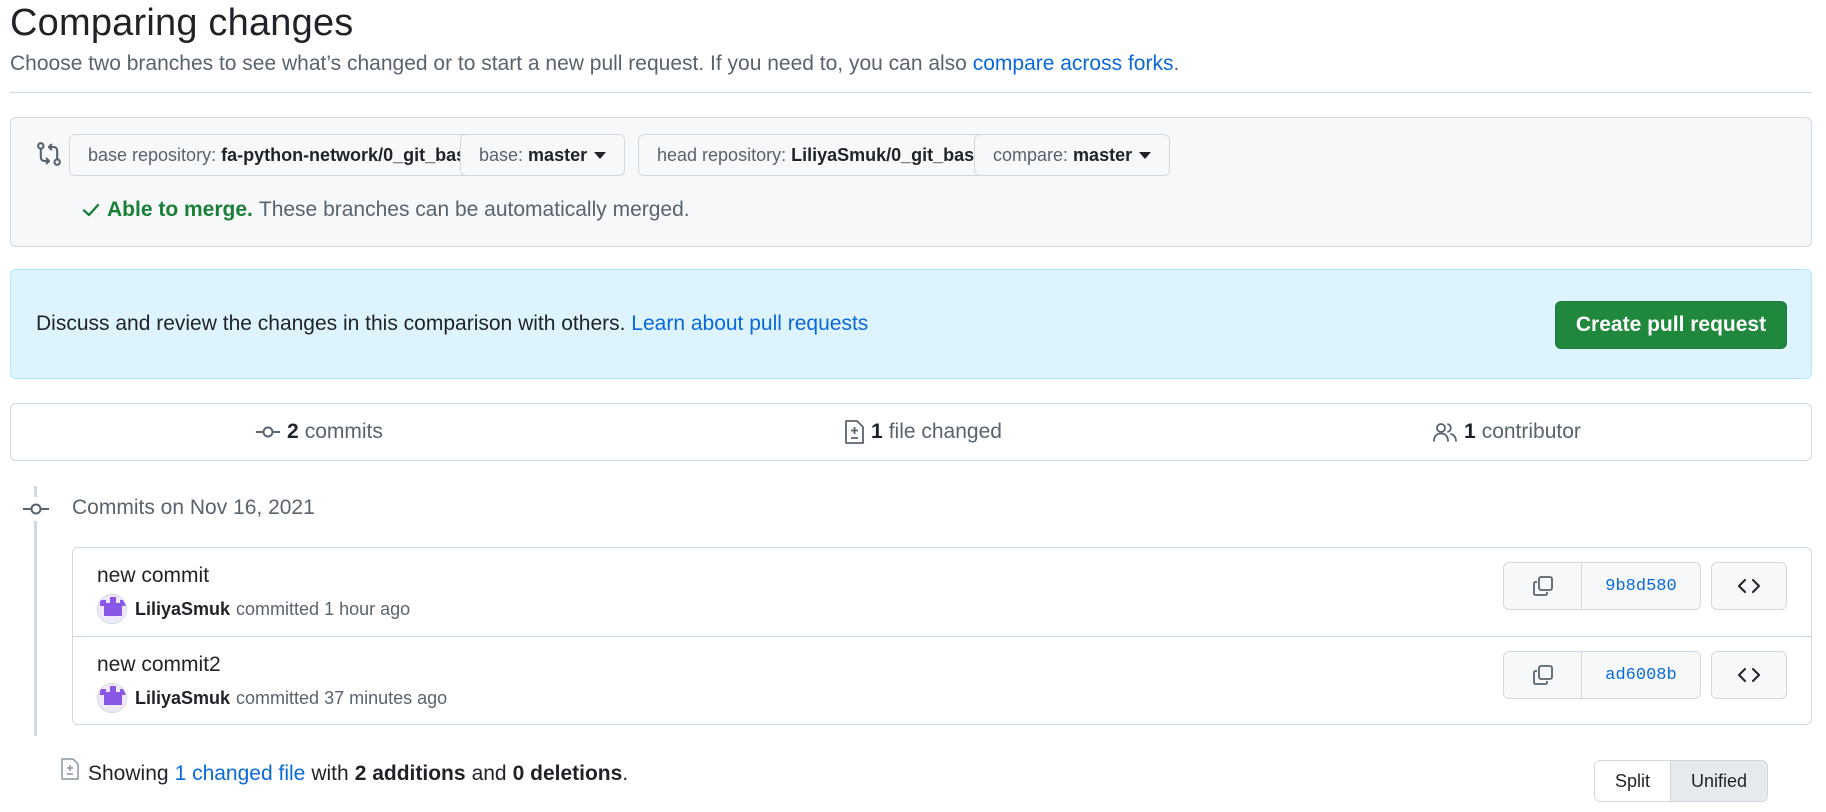 This screenshot has width=1826, height=812. Describe the element at coordinates (1641, 586) in the screenshot. I see `commit-sha-link: 9b8d580` at that location.